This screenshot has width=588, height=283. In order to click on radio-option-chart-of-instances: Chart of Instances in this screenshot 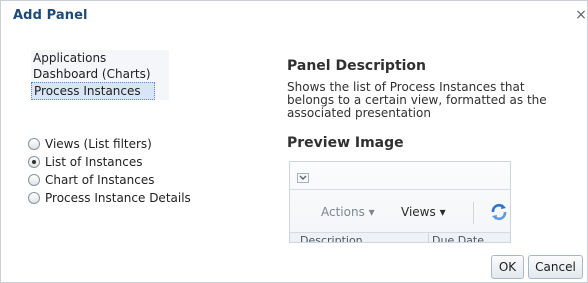, I will do `click(133, 180)`.